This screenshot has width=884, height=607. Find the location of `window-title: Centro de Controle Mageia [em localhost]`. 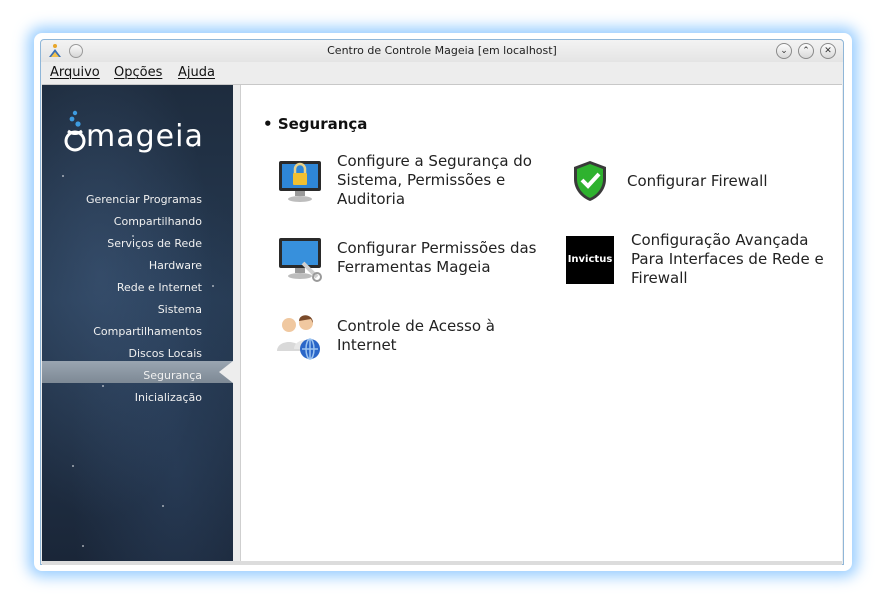

window-title: Centro de Controle Mageia [em localhost] is located at coordinates (442, 50).